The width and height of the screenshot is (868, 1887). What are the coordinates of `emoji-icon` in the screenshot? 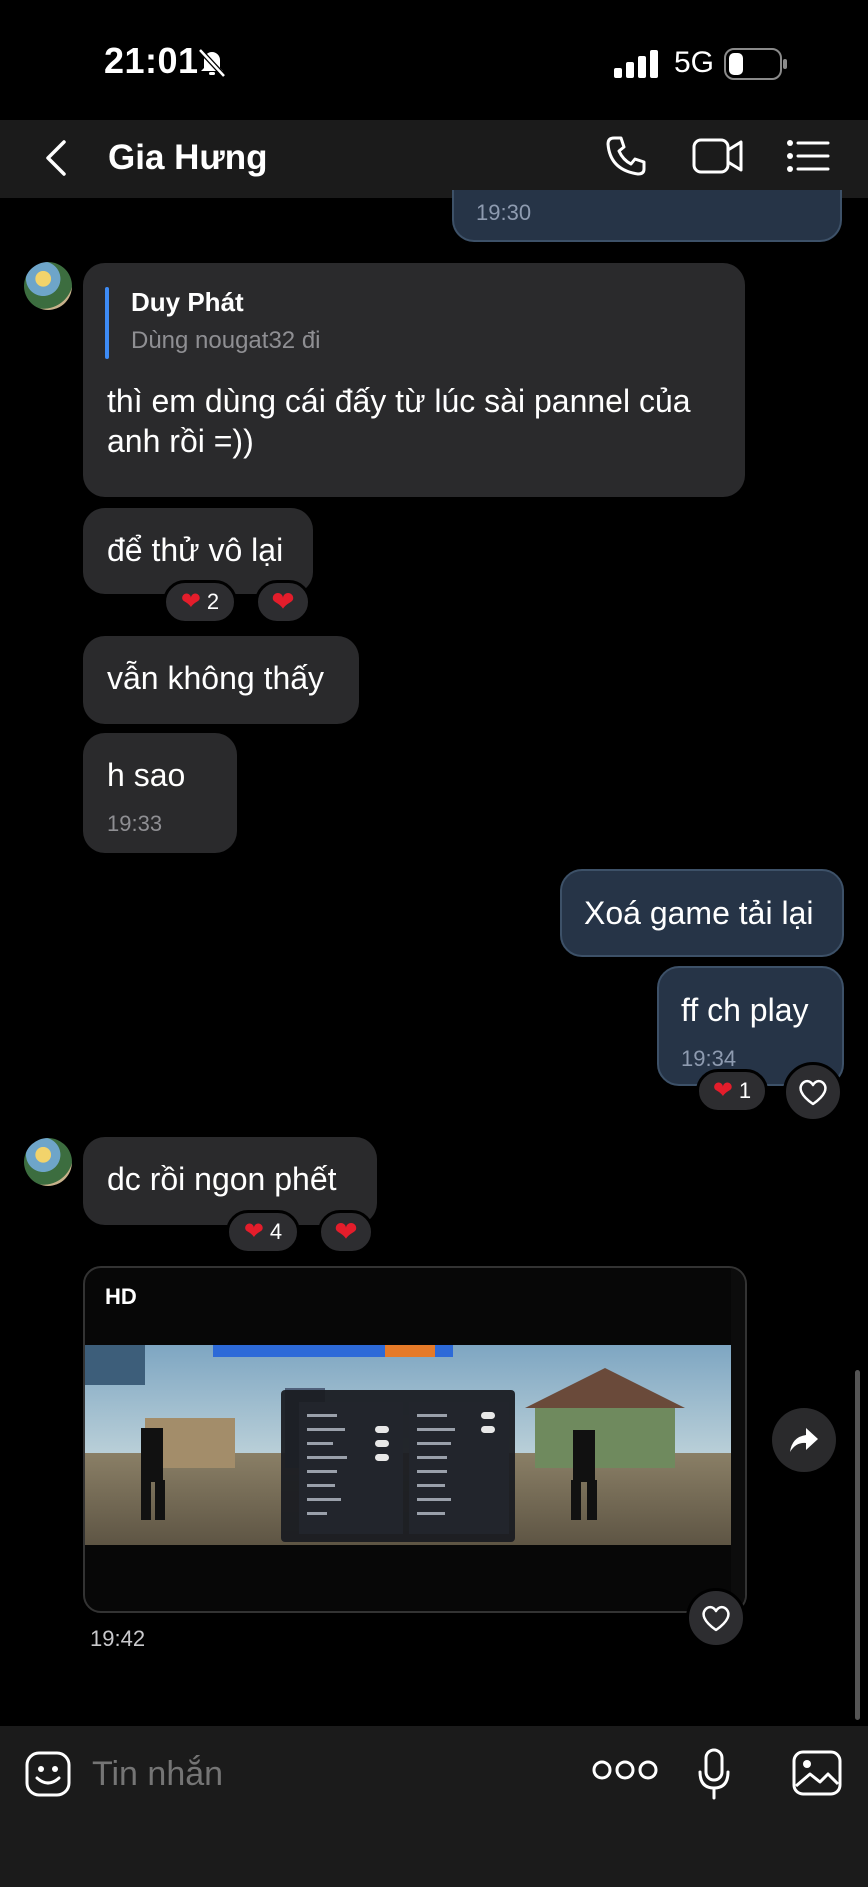 It's located at (48, 1774).